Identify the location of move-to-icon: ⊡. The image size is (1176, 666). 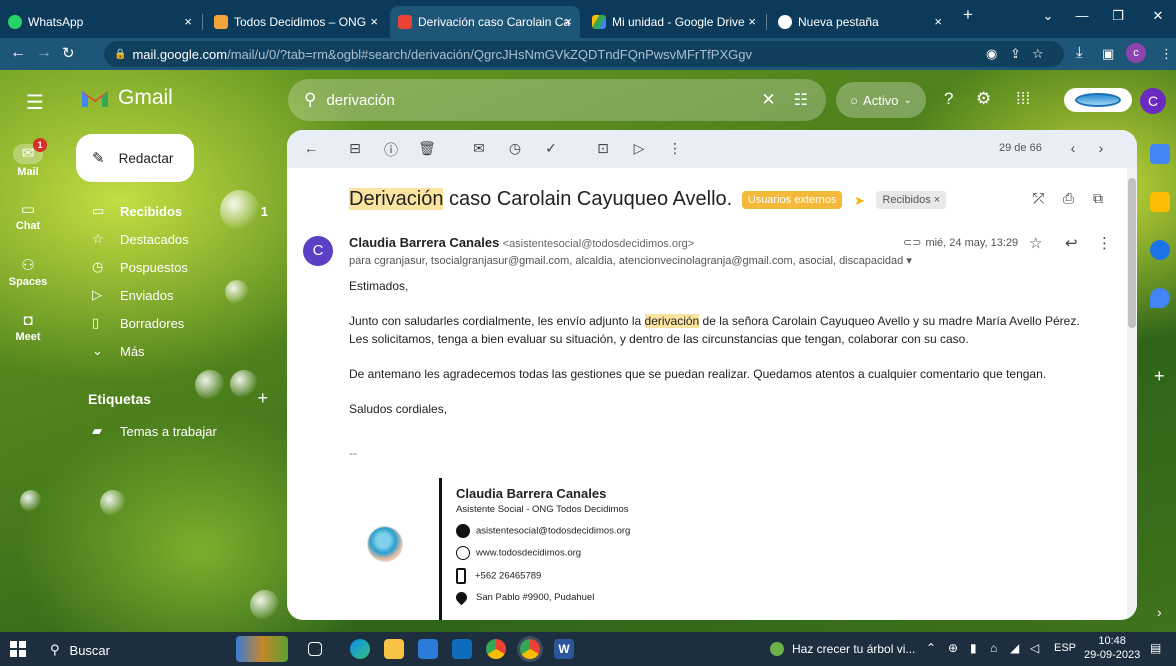
(603, 148).